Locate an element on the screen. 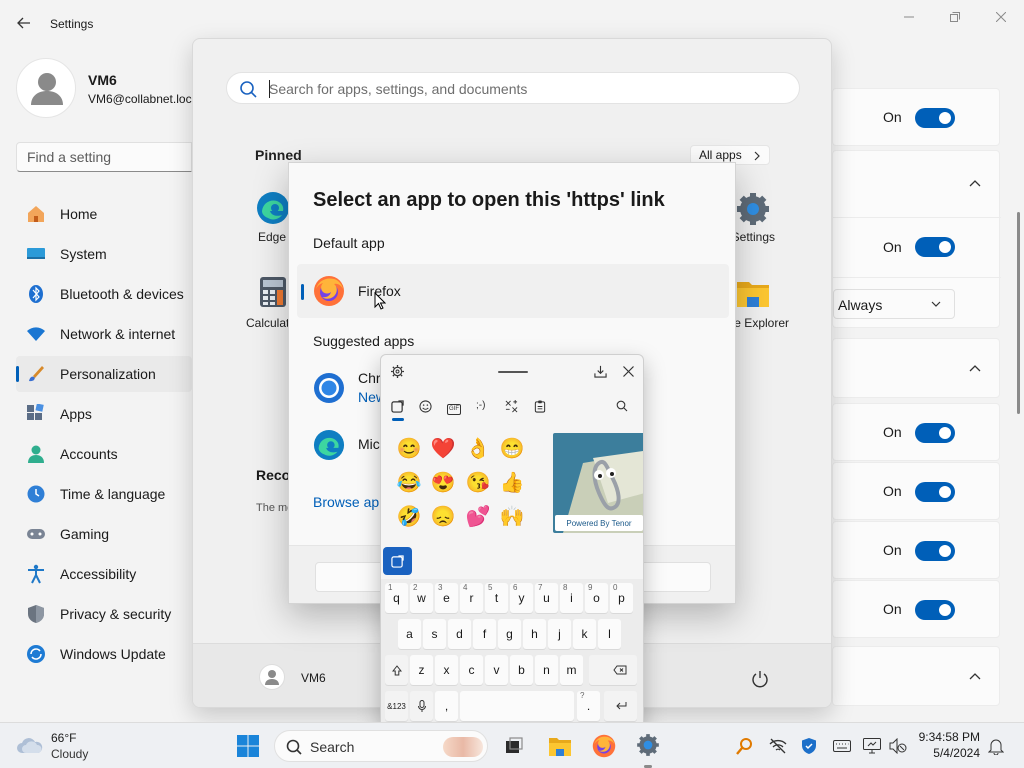  key-v: v is located at coordinates (496, 670).